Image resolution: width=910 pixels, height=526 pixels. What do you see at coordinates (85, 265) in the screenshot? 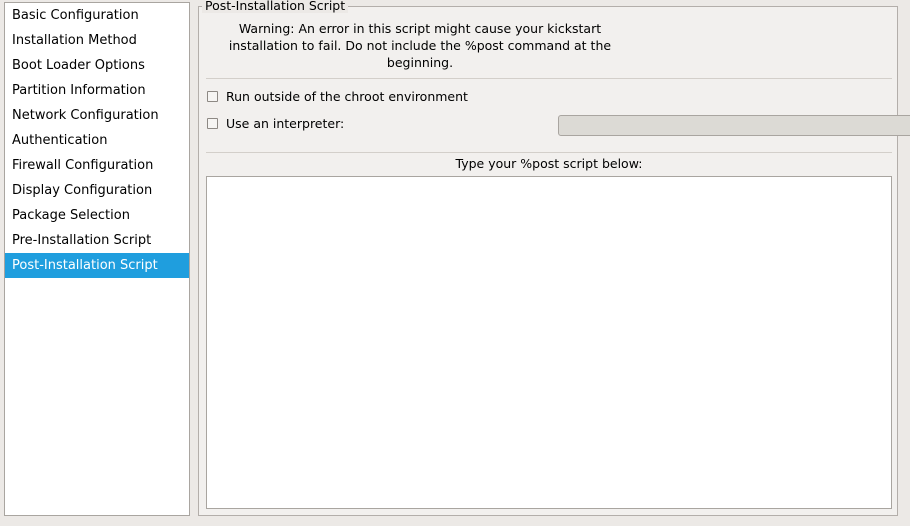
I see `sidebar-item-label: Post-Installation Script` at bounding box center [85, 265].